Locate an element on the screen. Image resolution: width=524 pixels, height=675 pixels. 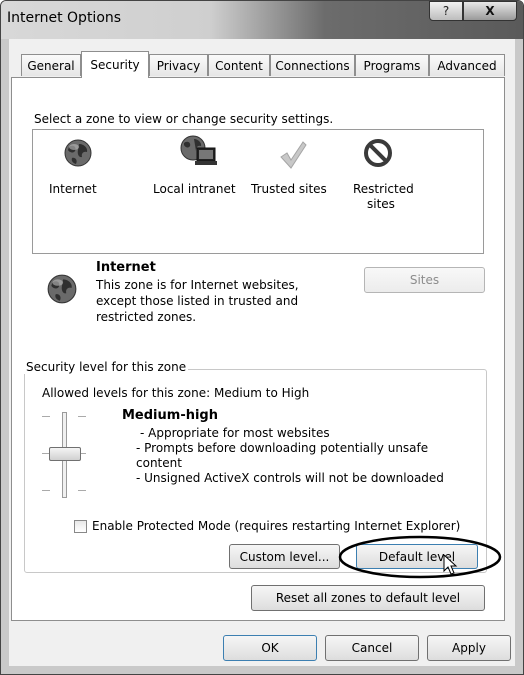
ok-button: OK is located at coordinates (270, 648).